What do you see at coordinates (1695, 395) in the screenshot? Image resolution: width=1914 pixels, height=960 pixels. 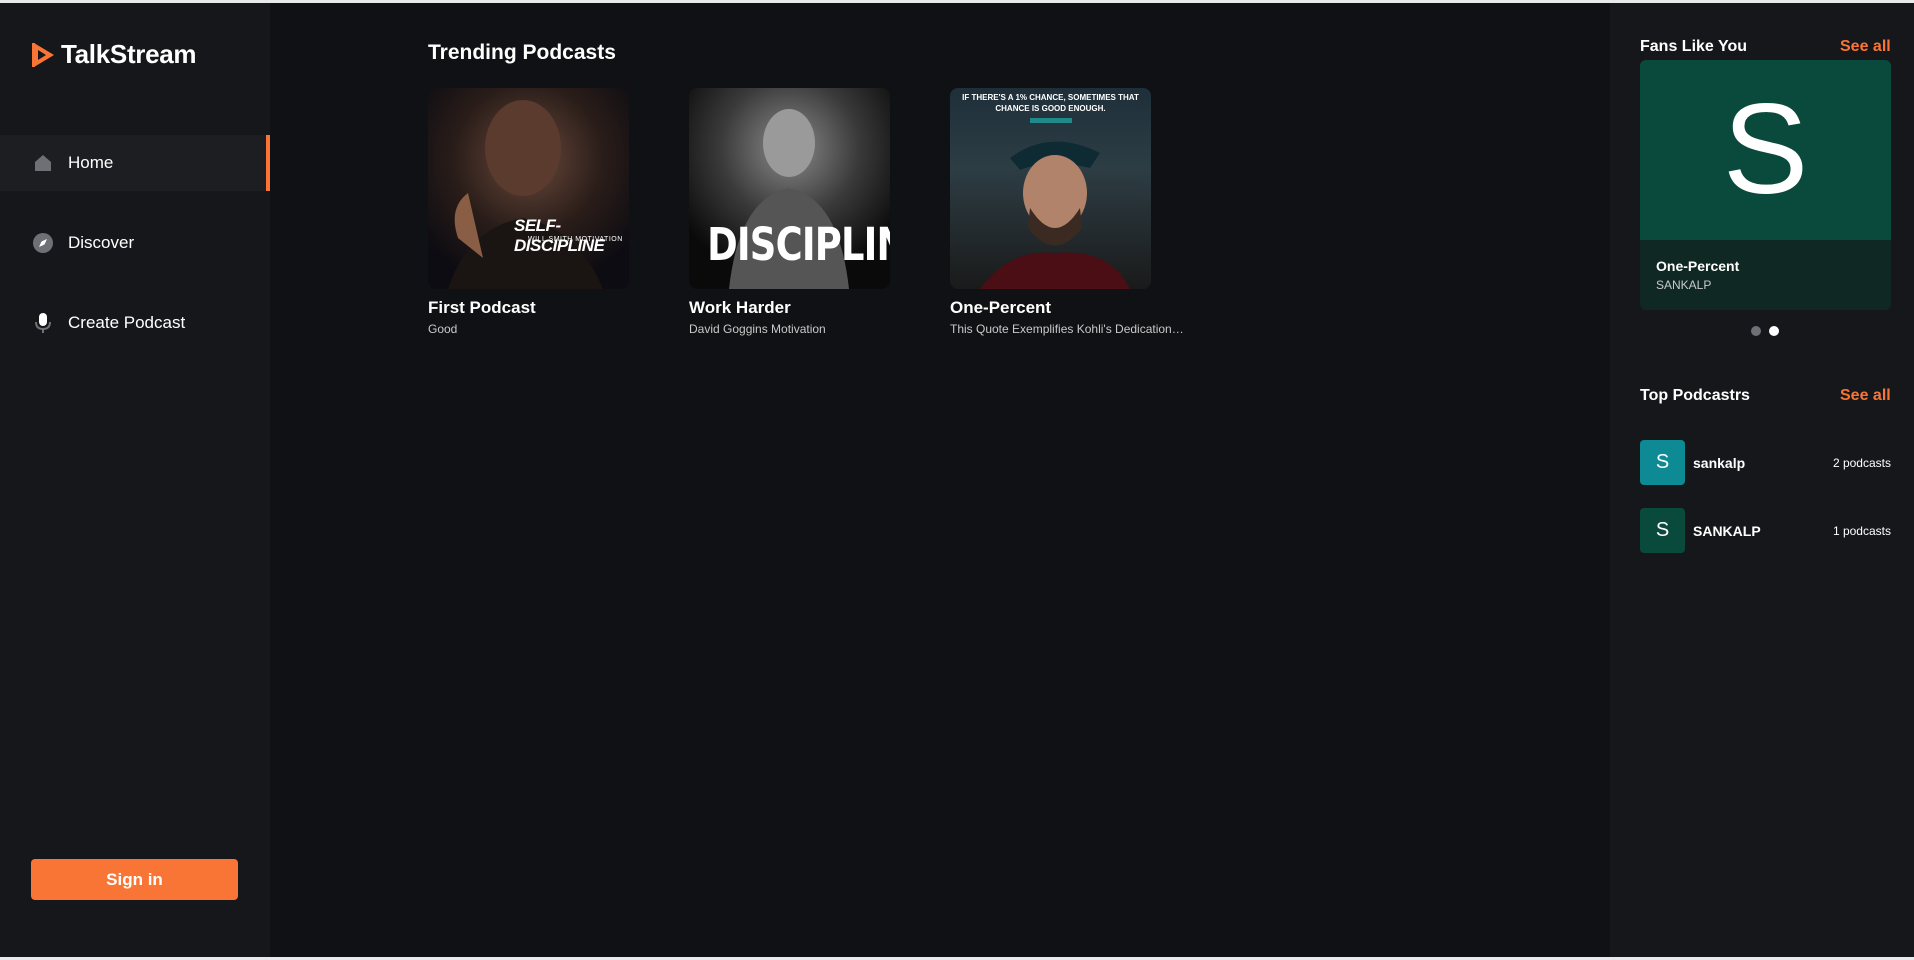 I see `top-podcasters-title: Top Podcastrs` at bounding box center [1695, 395].